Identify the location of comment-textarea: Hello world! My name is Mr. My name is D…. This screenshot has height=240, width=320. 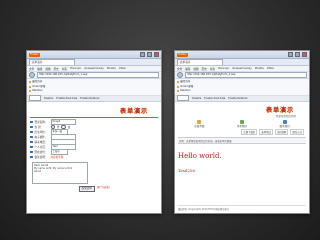
(60, 172).